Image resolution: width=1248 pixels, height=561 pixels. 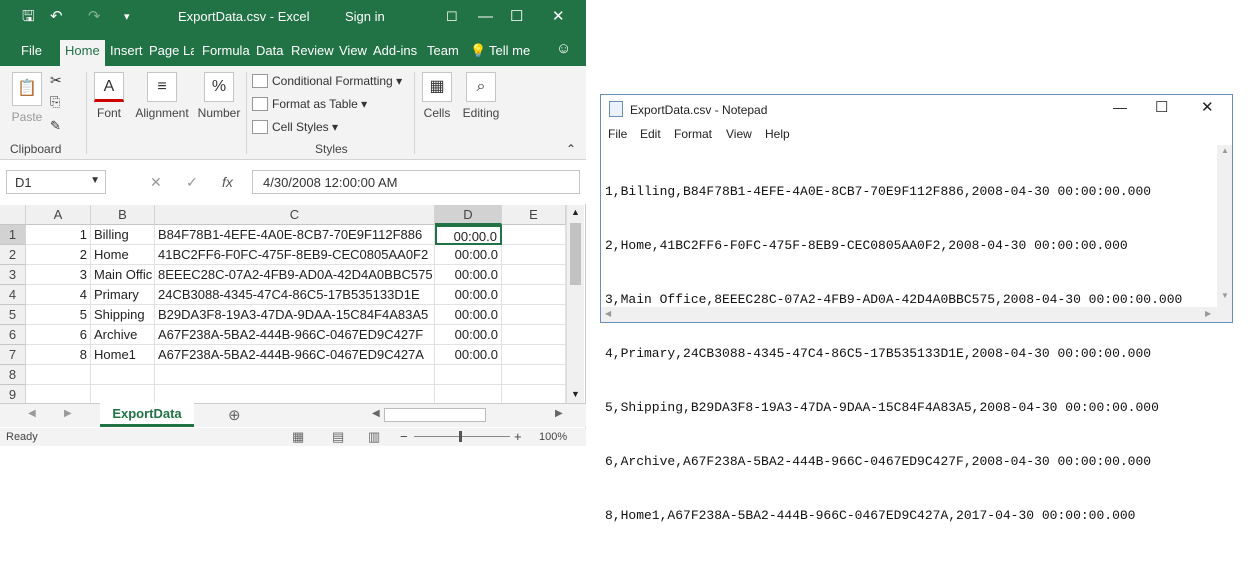 I want to click on tab-add-ins: Add-ins, so click(x=395, y=50).